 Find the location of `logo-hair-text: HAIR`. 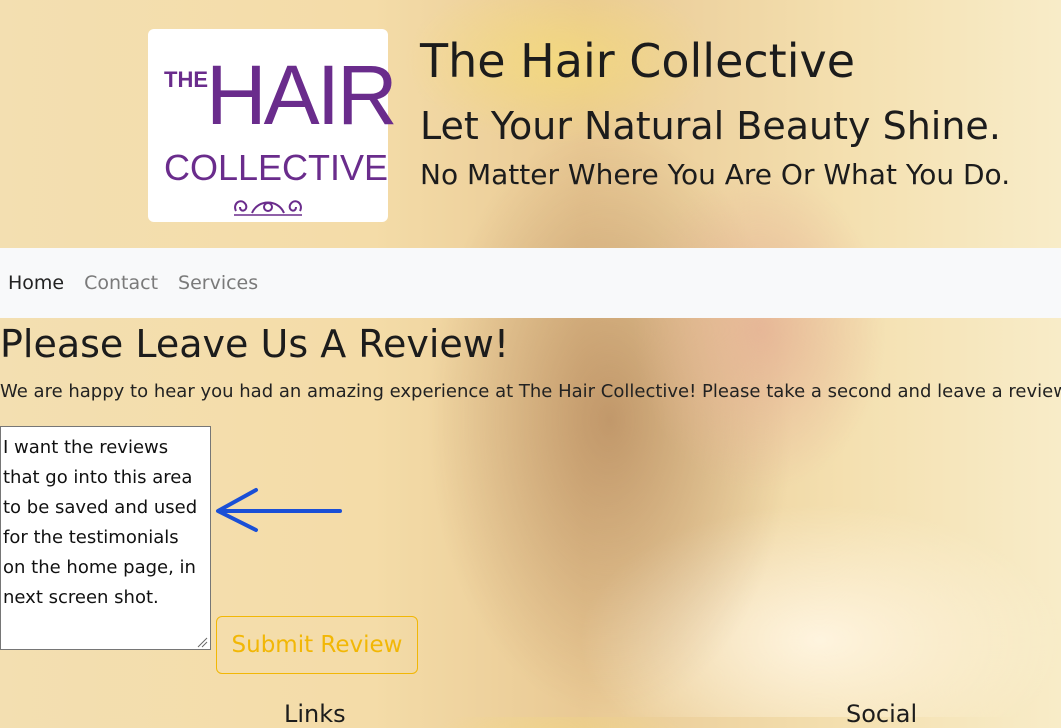

logo-hair-text: HAIR is located at coordinates (302, 95).